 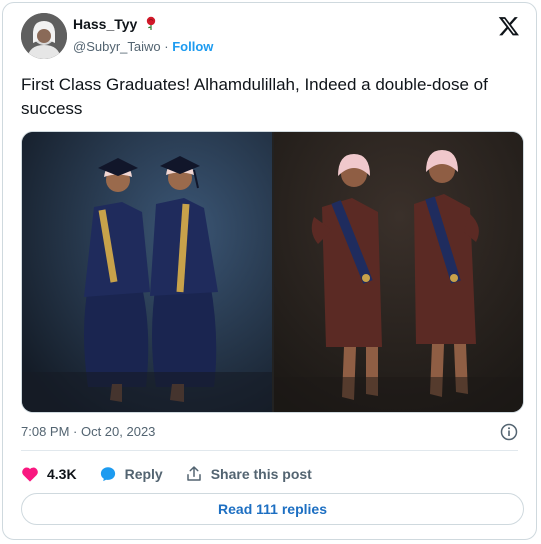 I want to click on share-button: Share this post, so click(x=248, y=474).